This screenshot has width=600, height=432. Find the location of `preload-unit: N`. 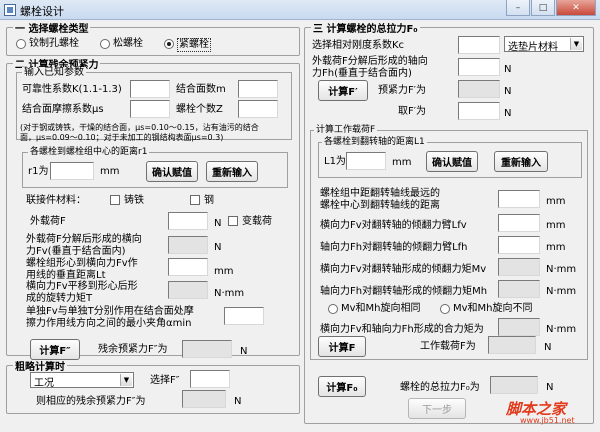

preload-unit: N is located at coordinates (508, 91).